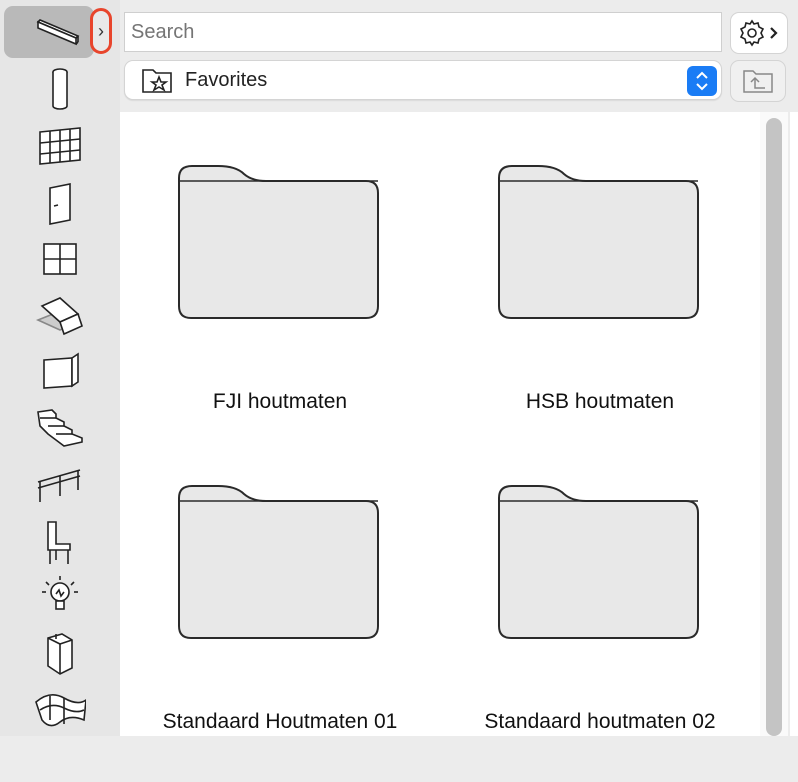 The image size is (798, 782). What do you see at coordinates (600, 721) in the screenshot?
I see `folder-name: Standaard houtmaten 02` at bounding box center [600, 721].